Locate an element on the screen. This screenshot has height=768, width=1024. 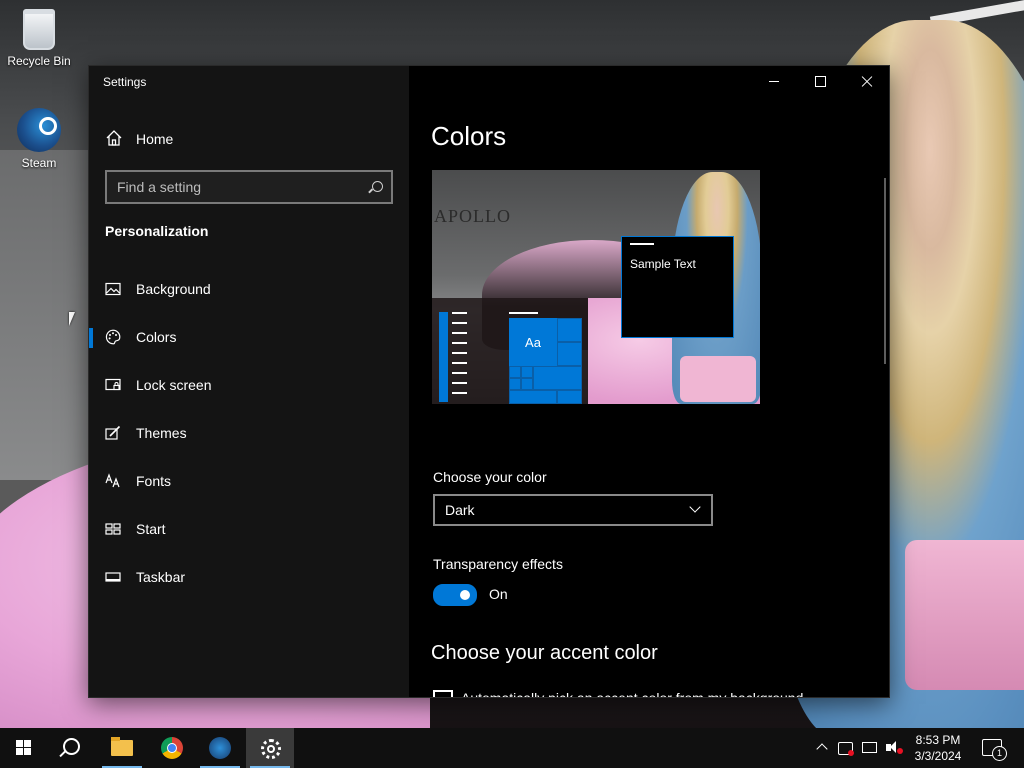
page-title: Colors is located at coordinates (469, 136).